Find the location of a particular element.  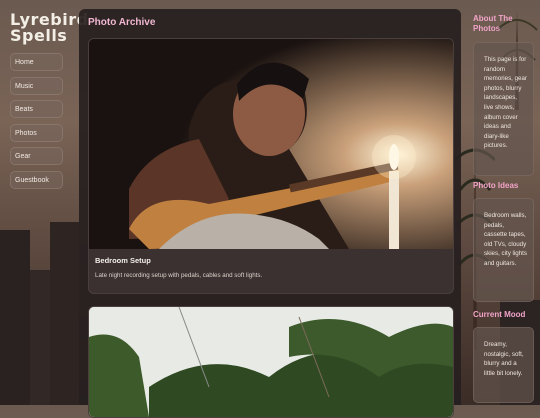

nav-item-music: Music is located at coordinates (36, 85).